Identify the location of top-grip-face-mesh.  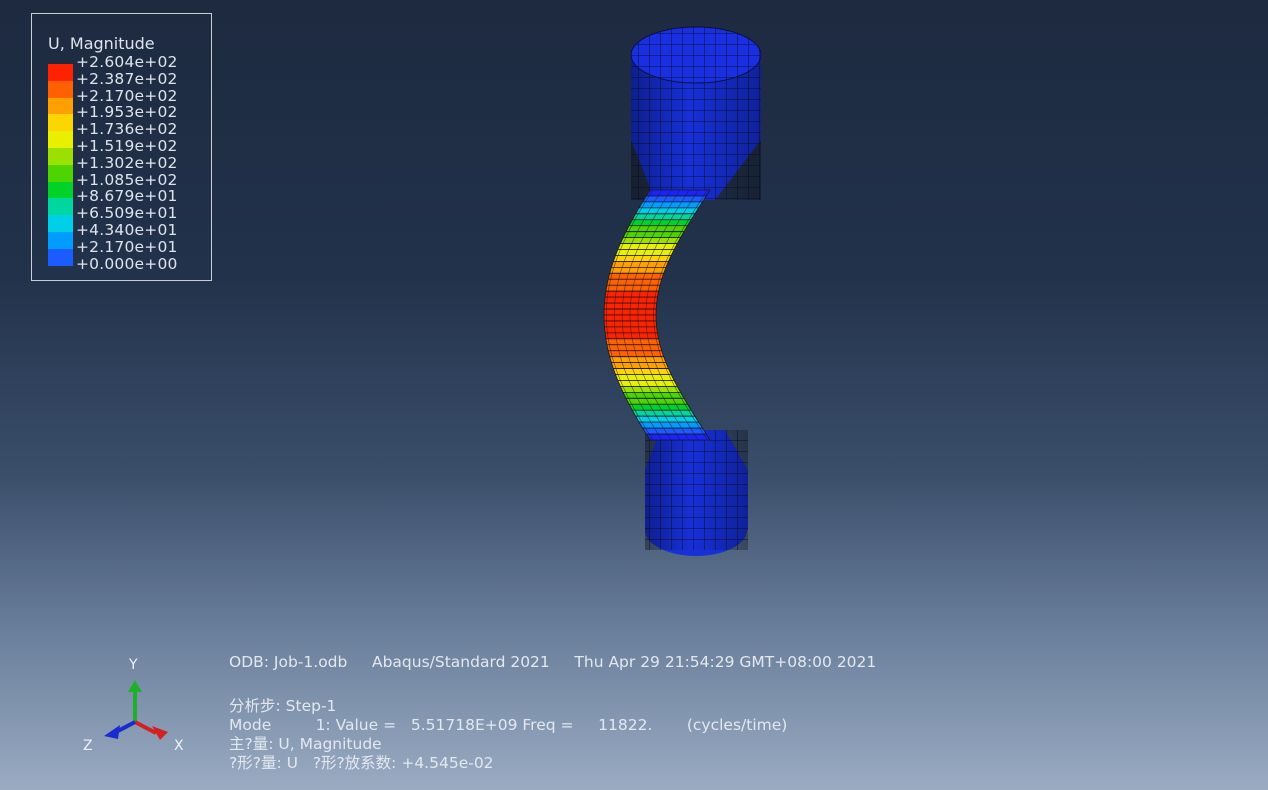
(696, 55).